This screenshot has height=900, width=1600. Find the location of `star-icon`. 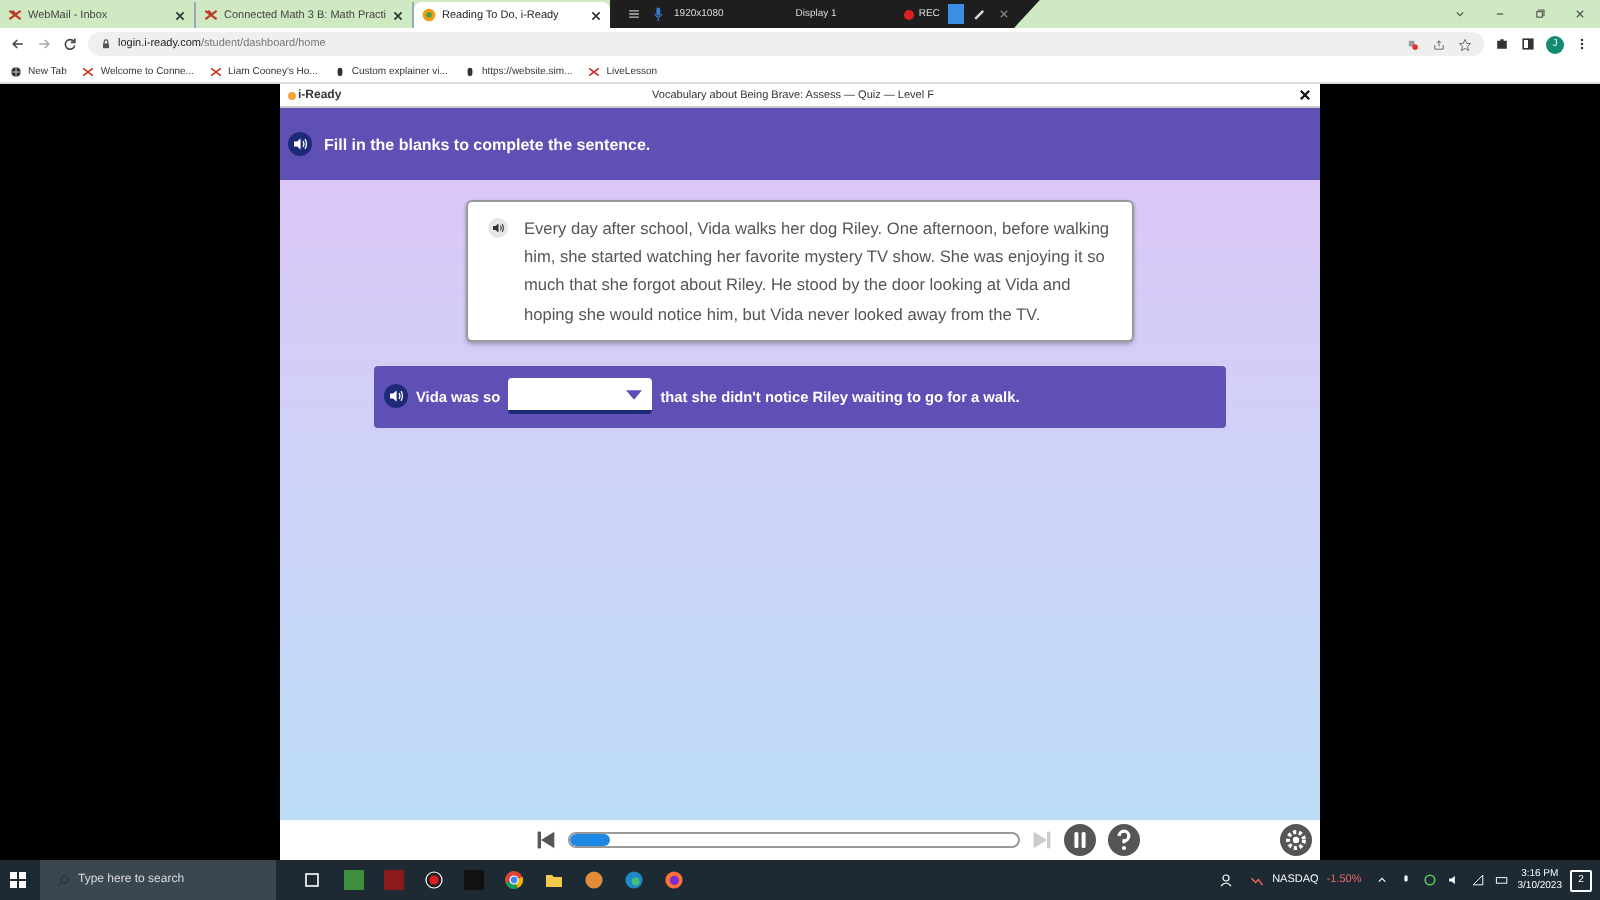

star-icon is located at coordinates (1465, 44).